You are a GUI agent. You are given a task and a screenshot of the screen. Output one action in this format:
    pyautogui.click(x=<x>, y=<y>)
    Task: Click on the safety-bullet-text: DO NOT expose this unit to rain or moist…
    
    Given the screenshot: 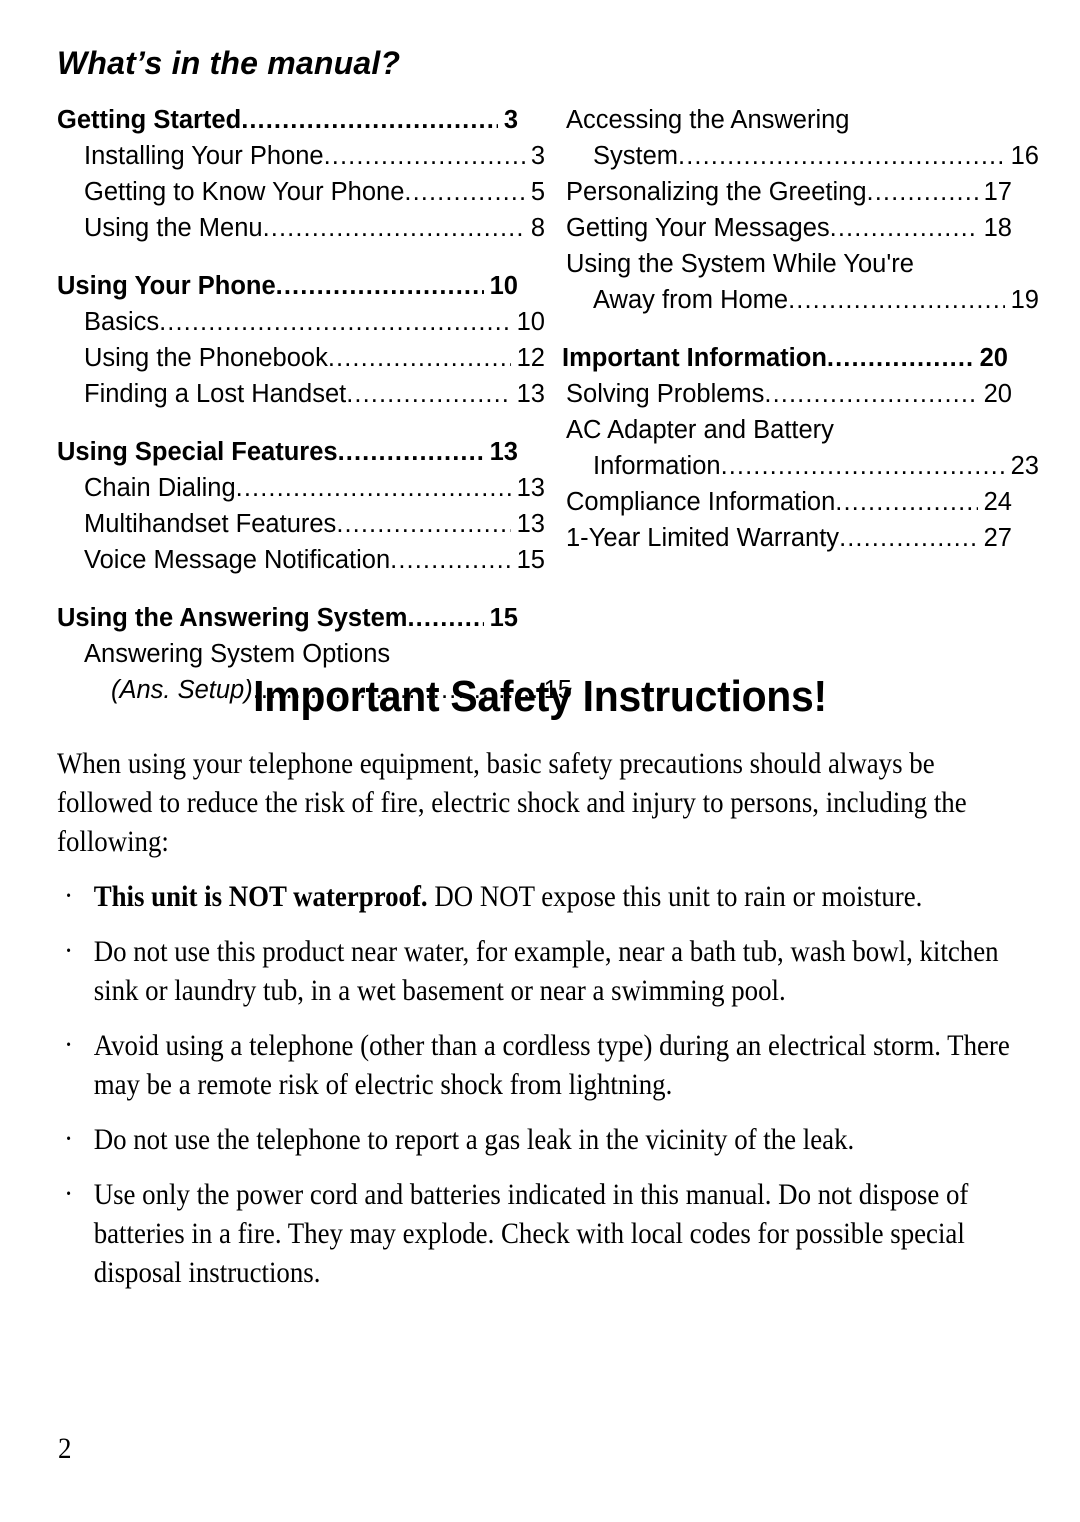 What is the action you would take?
    pyautogui.click(x=675, y=896)
    